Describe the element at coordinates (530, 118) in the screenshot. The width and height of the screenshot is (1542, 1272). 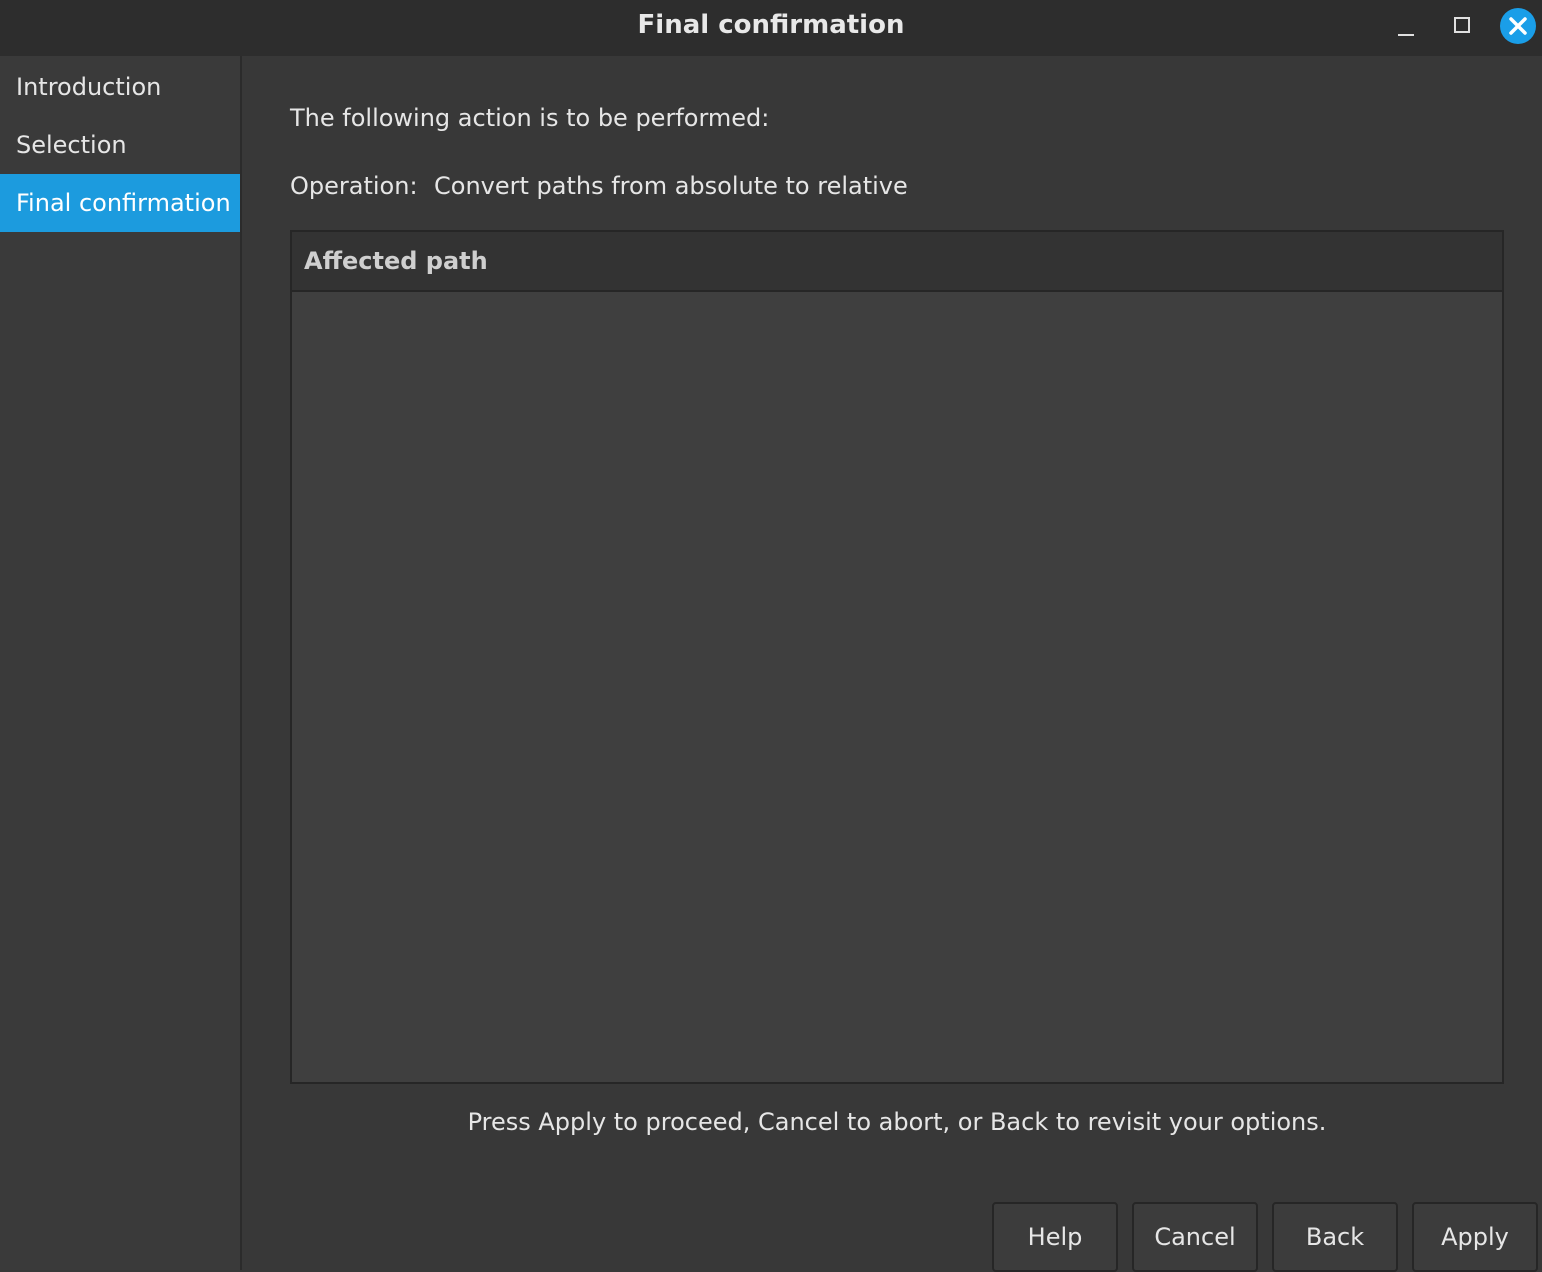
I see `intro-text: The following action is to be performed:` at that location.